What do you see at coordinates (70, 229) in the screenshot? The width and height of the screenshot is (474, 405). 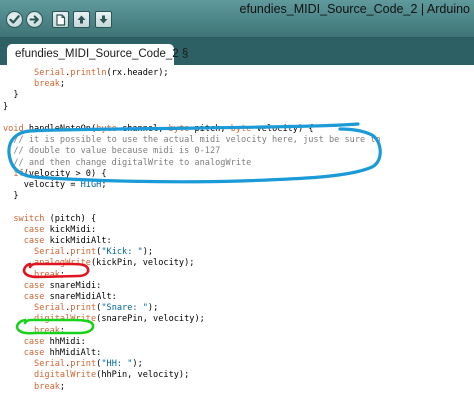 I see `code-token: kickMidi:` at bounding box center [70, 229].